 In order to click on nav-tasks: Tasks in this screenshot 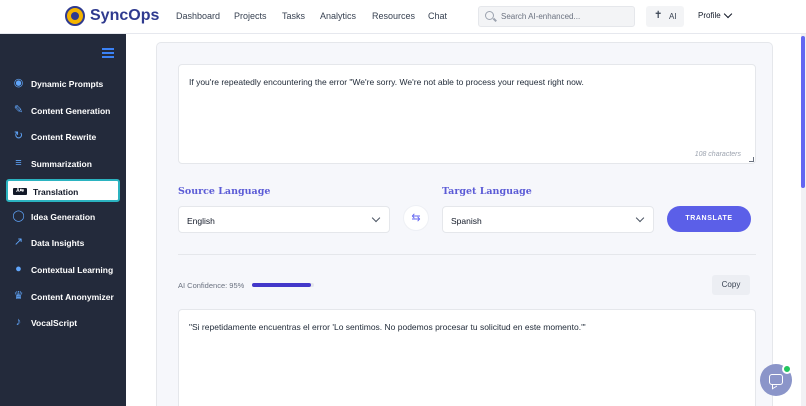, I will do `click(293, 16)`.